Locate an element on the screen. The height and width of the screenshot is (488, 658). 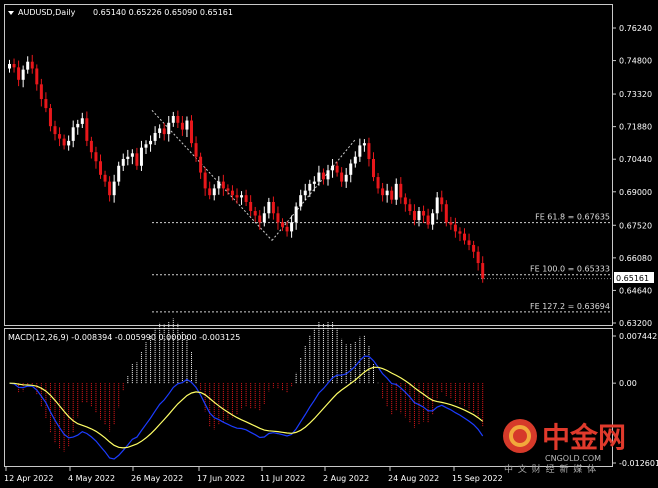
price-tick-label: 0.66080 is located at coordinates (635, 258).